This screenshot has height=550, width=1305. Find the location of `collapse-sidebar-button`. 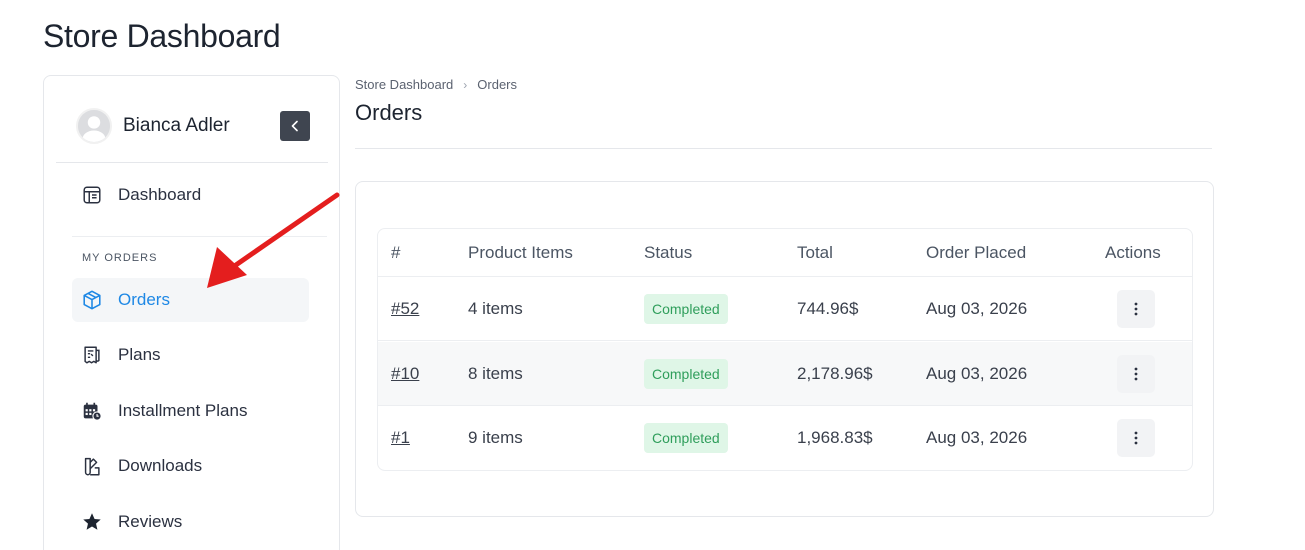

collapse-sidebar-button is located at coordinates (295, 126).